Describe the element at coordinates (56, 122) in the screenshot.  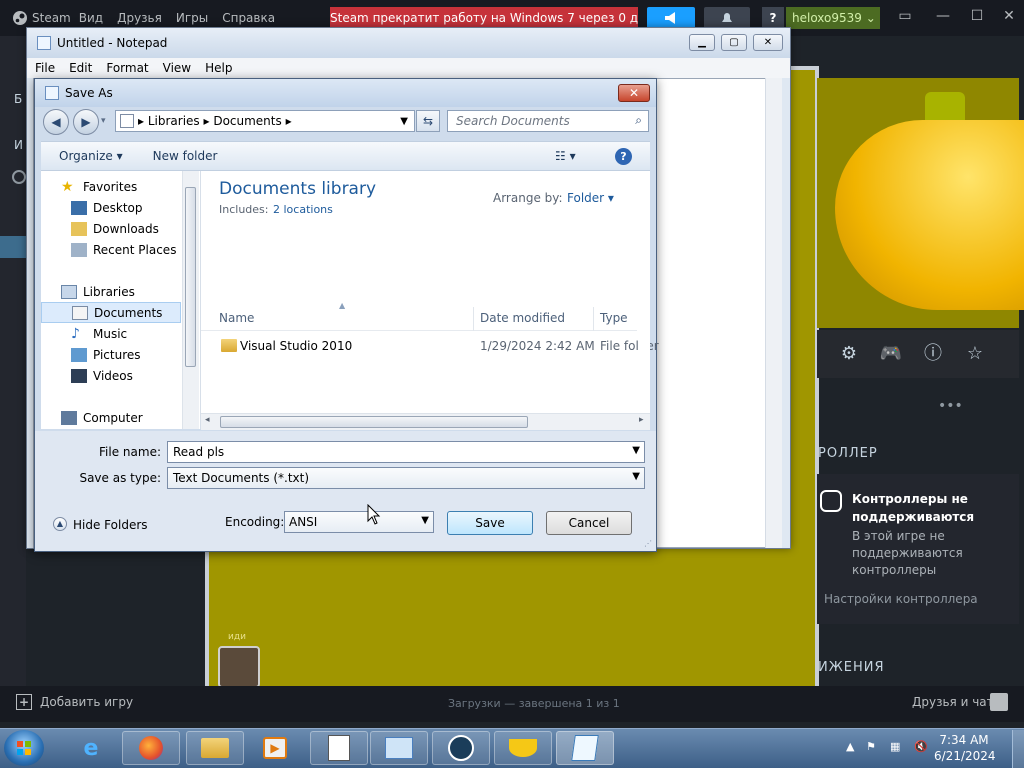
I see `back-button: ◀` at that location.